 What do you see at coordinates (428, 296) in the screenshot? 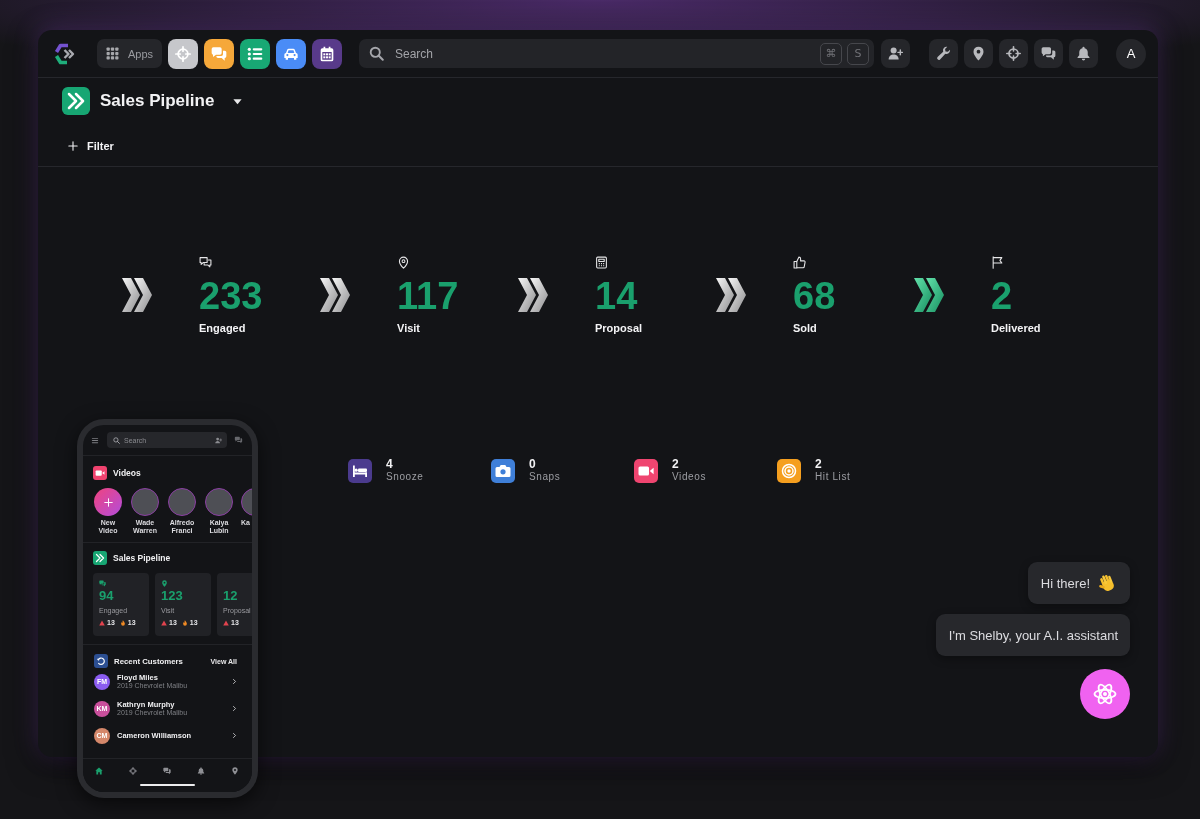
I see `stage-count: 117` at bounding box center [428, 296].